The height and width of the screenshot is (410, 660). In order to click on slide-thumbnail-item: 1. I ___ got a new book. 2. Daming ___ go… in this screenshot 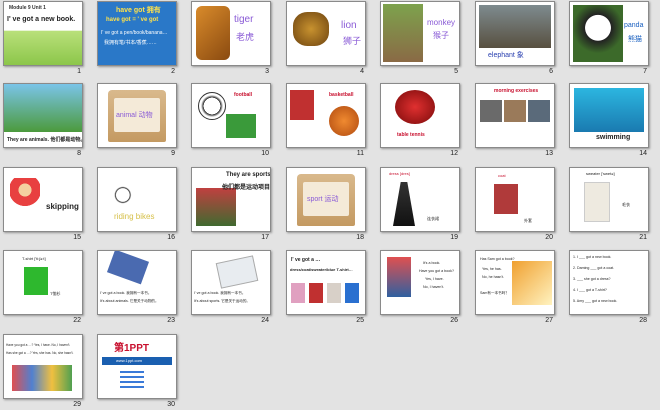, I will do `click(609, 288)`.